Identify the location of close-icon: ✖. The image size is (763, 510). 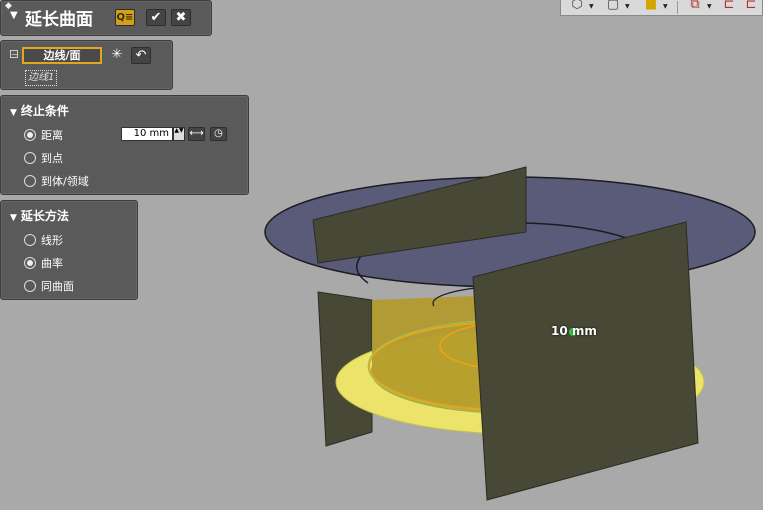
(181, 17).